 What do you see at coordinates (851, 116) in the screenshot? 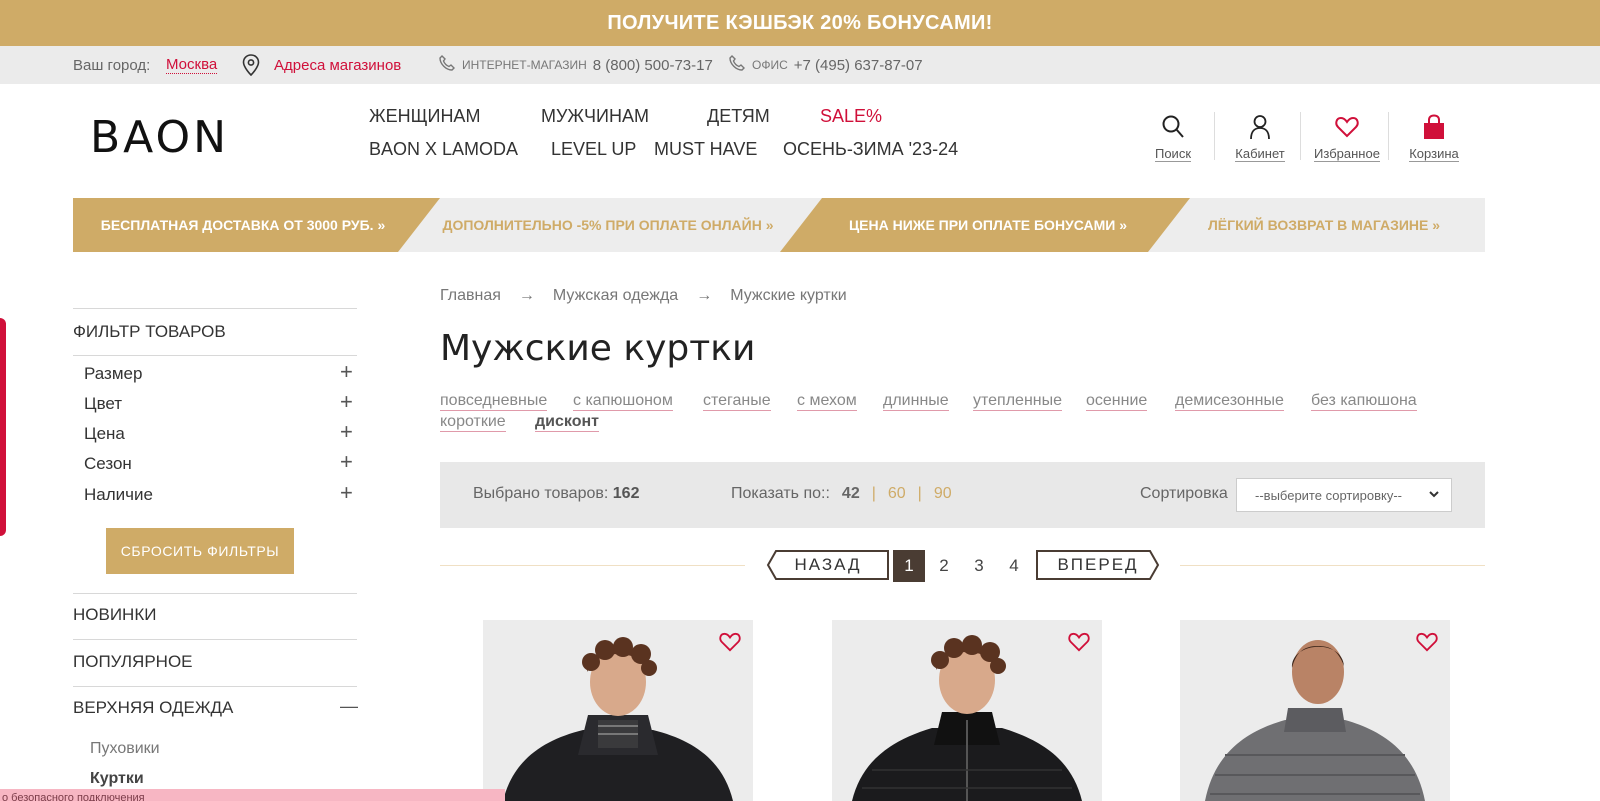
I see `nav-sale: SALE%` at bounding box center [851, 116].